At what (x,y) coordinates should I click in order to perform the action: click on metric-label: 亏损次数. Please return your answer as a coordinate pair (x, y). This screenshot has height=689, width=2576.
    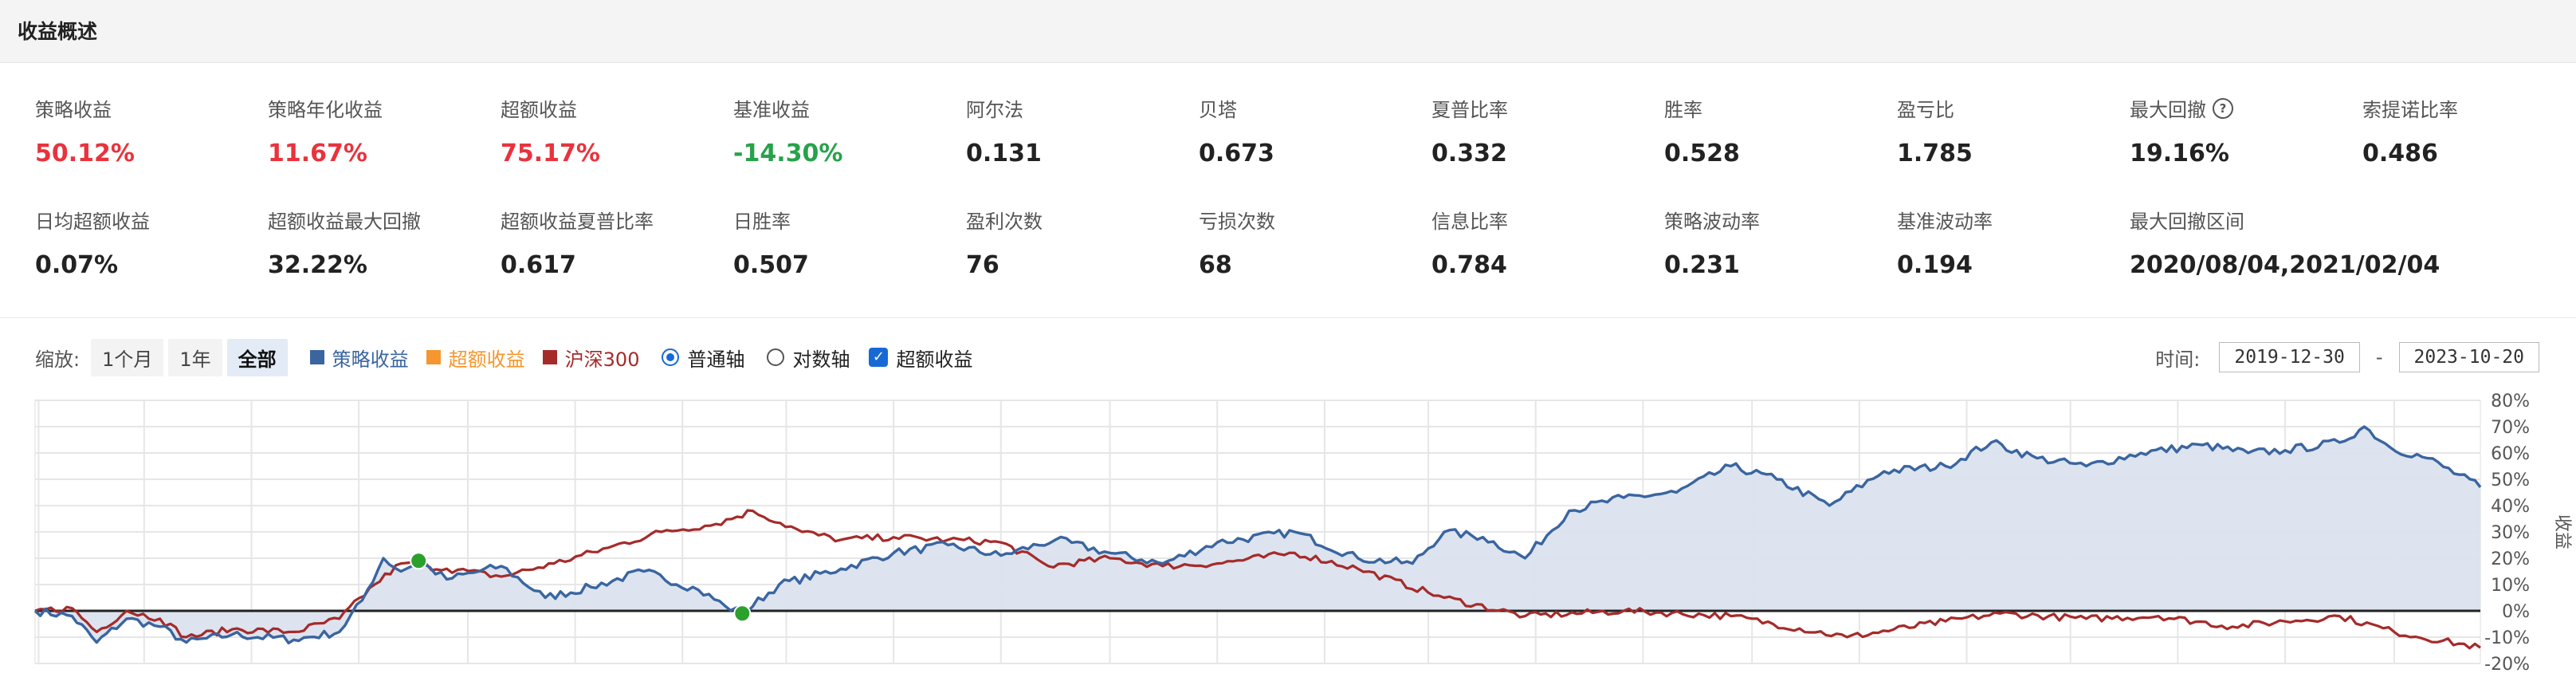
    Looking at the image, I should click on (1237, 220).